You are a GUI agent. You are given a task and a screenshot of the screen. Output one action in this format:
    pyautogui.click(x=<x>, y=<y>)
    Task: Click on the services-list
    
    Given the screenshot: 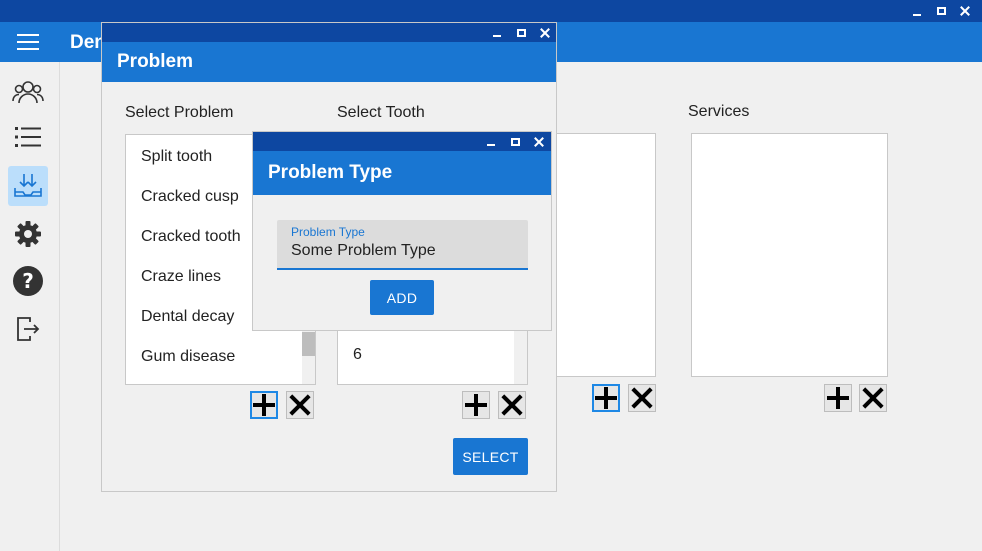 What is the action you would take?
    pyautogui.click(x=789, y=255)
    